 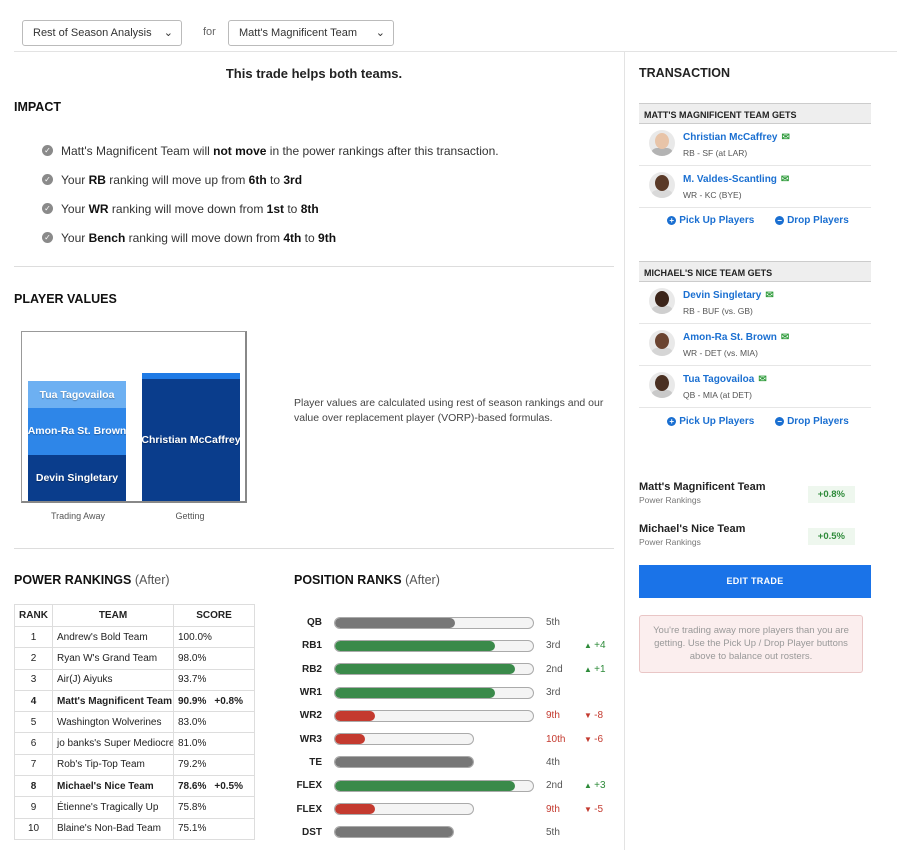 What do you see at coordinates (33, 743) in the screenshot?
I see `rank-cell: 6` at bounding box center [33, 743].